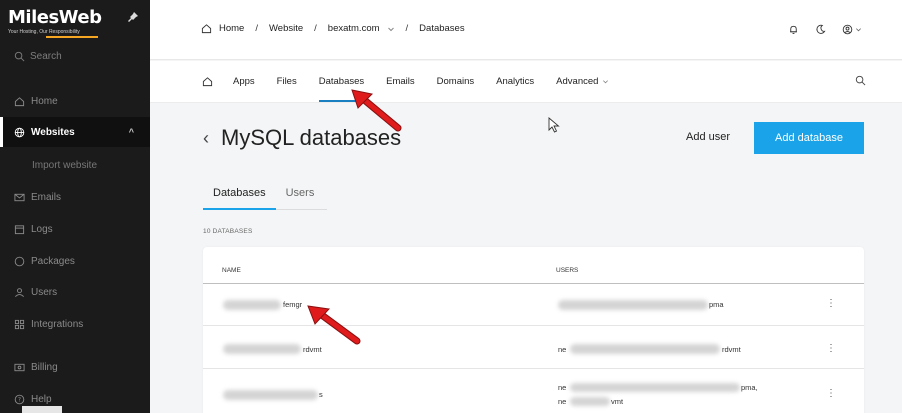 The image size is (902, 413). What do you see at coordinates (19, 132) in the screenshot?
I see `globe-icon` at bounding box center [19, 132].